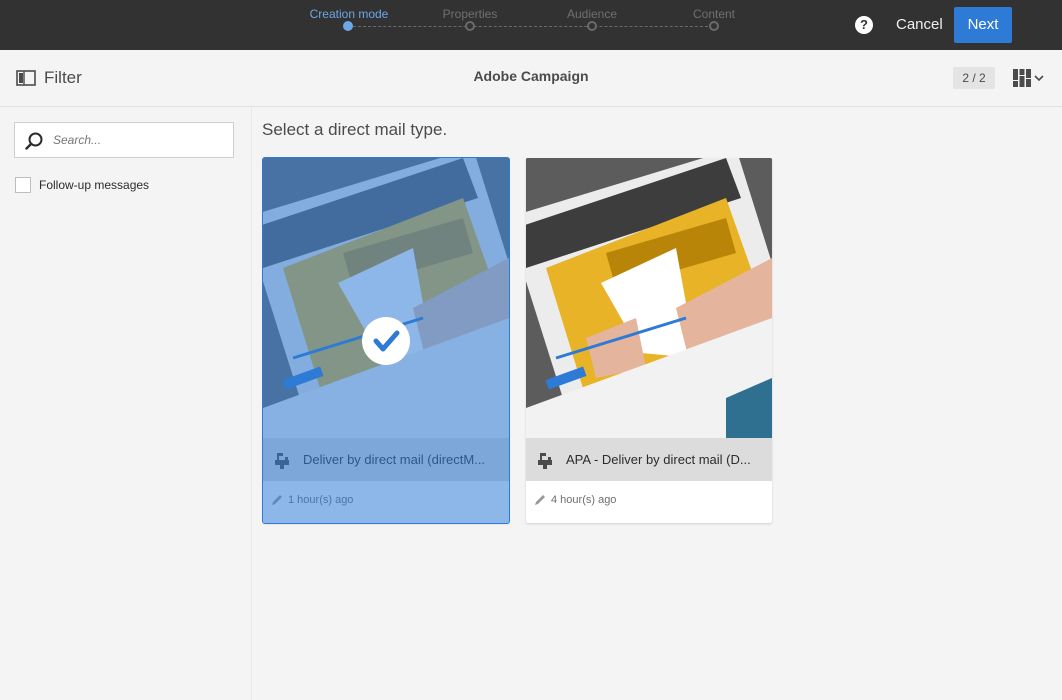  I want to click on search-box, so click(124, 140).